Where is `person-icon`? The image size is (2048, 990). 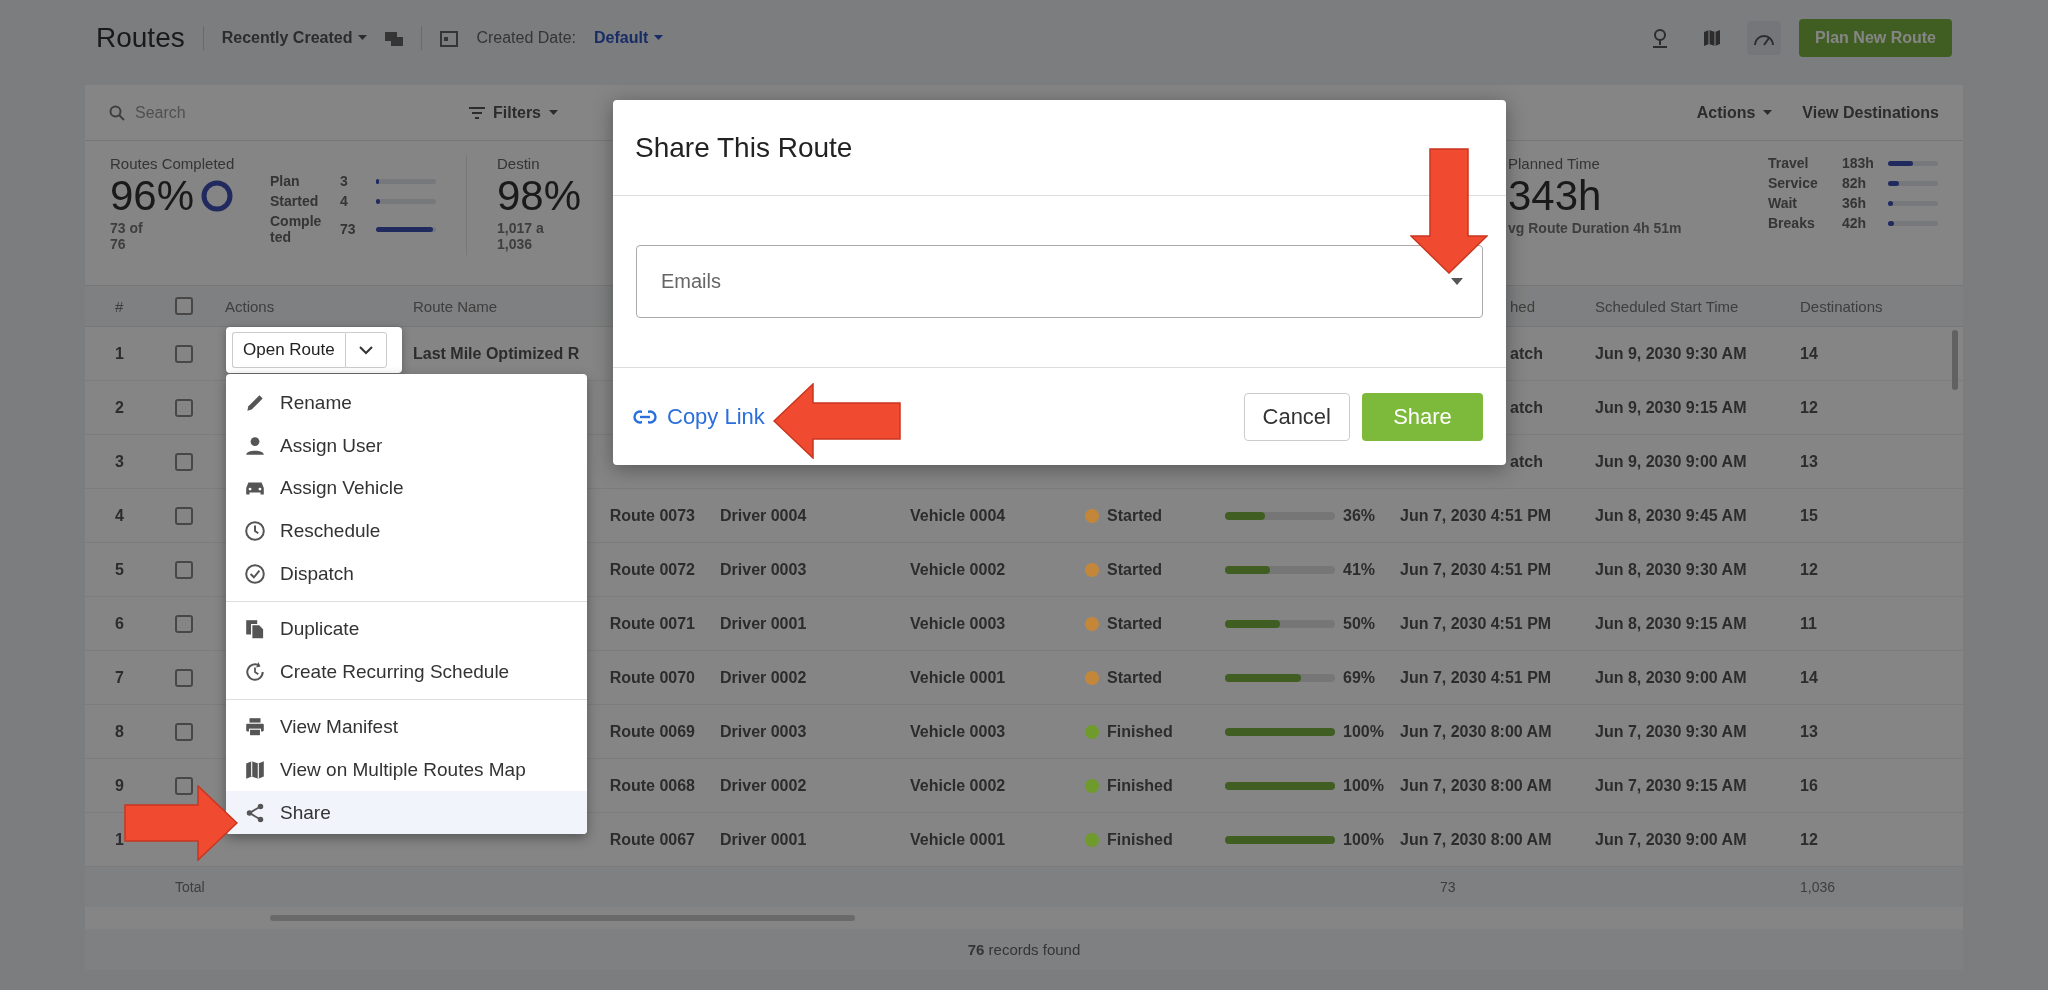 person-icon is located at coordinates (255, 445).